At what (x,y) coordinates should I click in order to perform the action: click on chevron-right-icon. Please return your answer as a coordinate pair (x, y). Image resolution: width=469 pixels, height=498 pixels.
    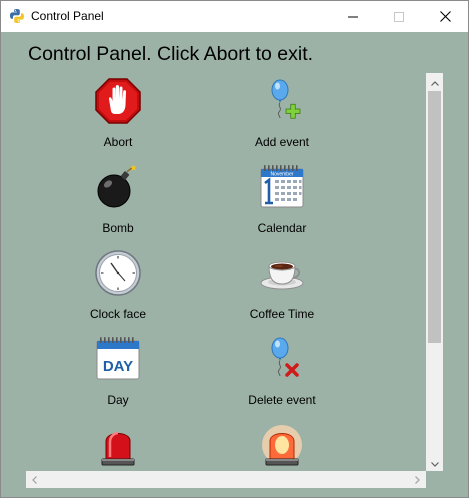
    Looking at the image, I should click on (417, 480).